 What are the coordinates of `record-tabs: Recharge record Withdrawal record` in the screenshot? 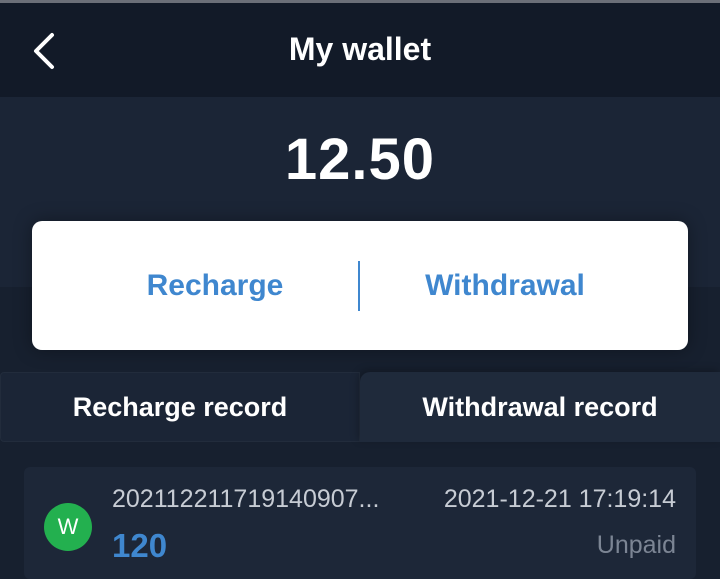 It's located at (360, 407).